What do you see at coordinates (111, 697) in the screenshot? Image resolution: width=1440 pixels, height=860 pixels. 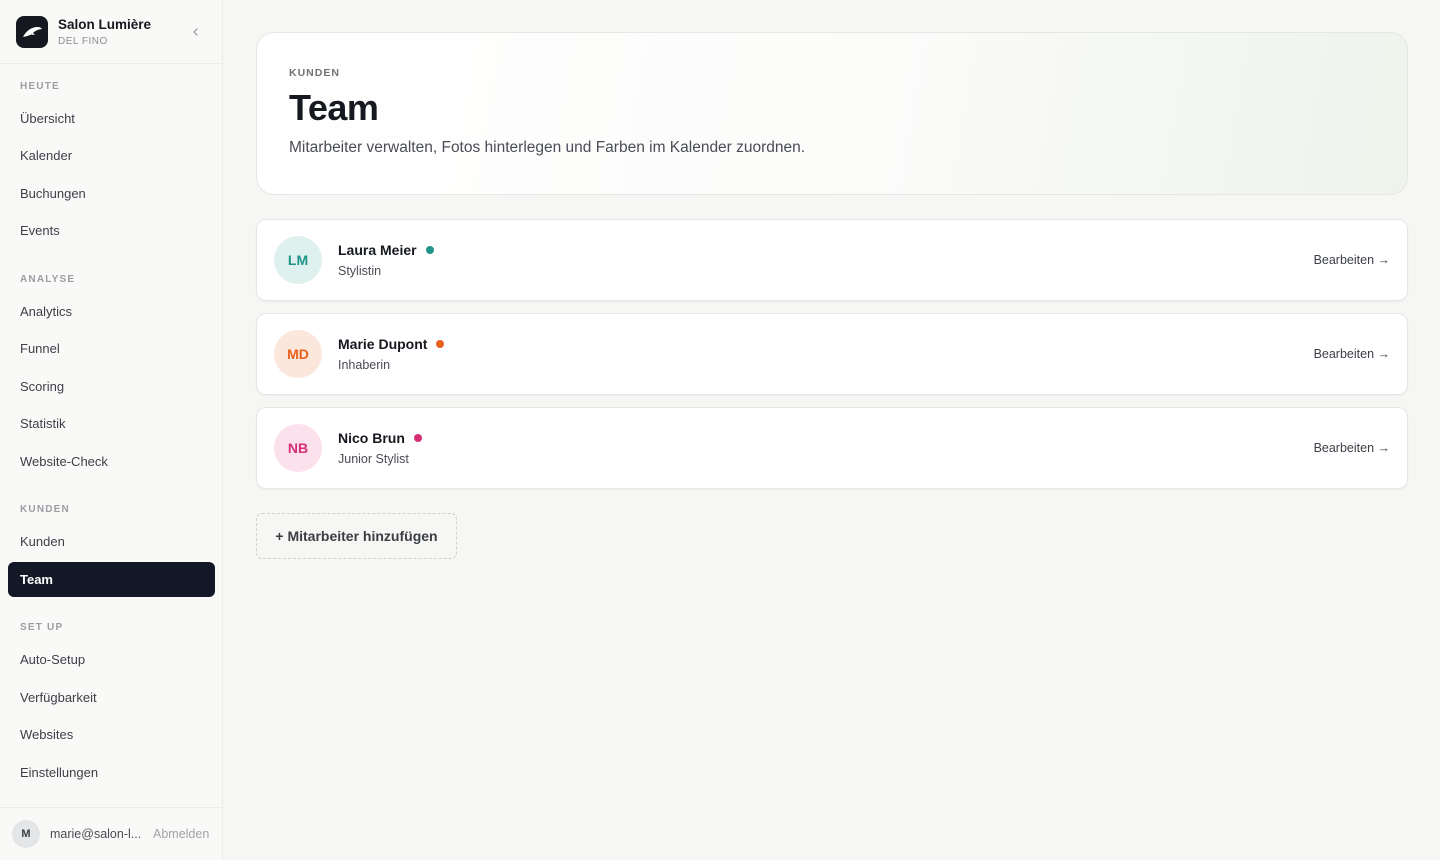 I see `sidebar-item-verfuegbarkeit: Verfügbarkeit` at bounding box center [111, 697].